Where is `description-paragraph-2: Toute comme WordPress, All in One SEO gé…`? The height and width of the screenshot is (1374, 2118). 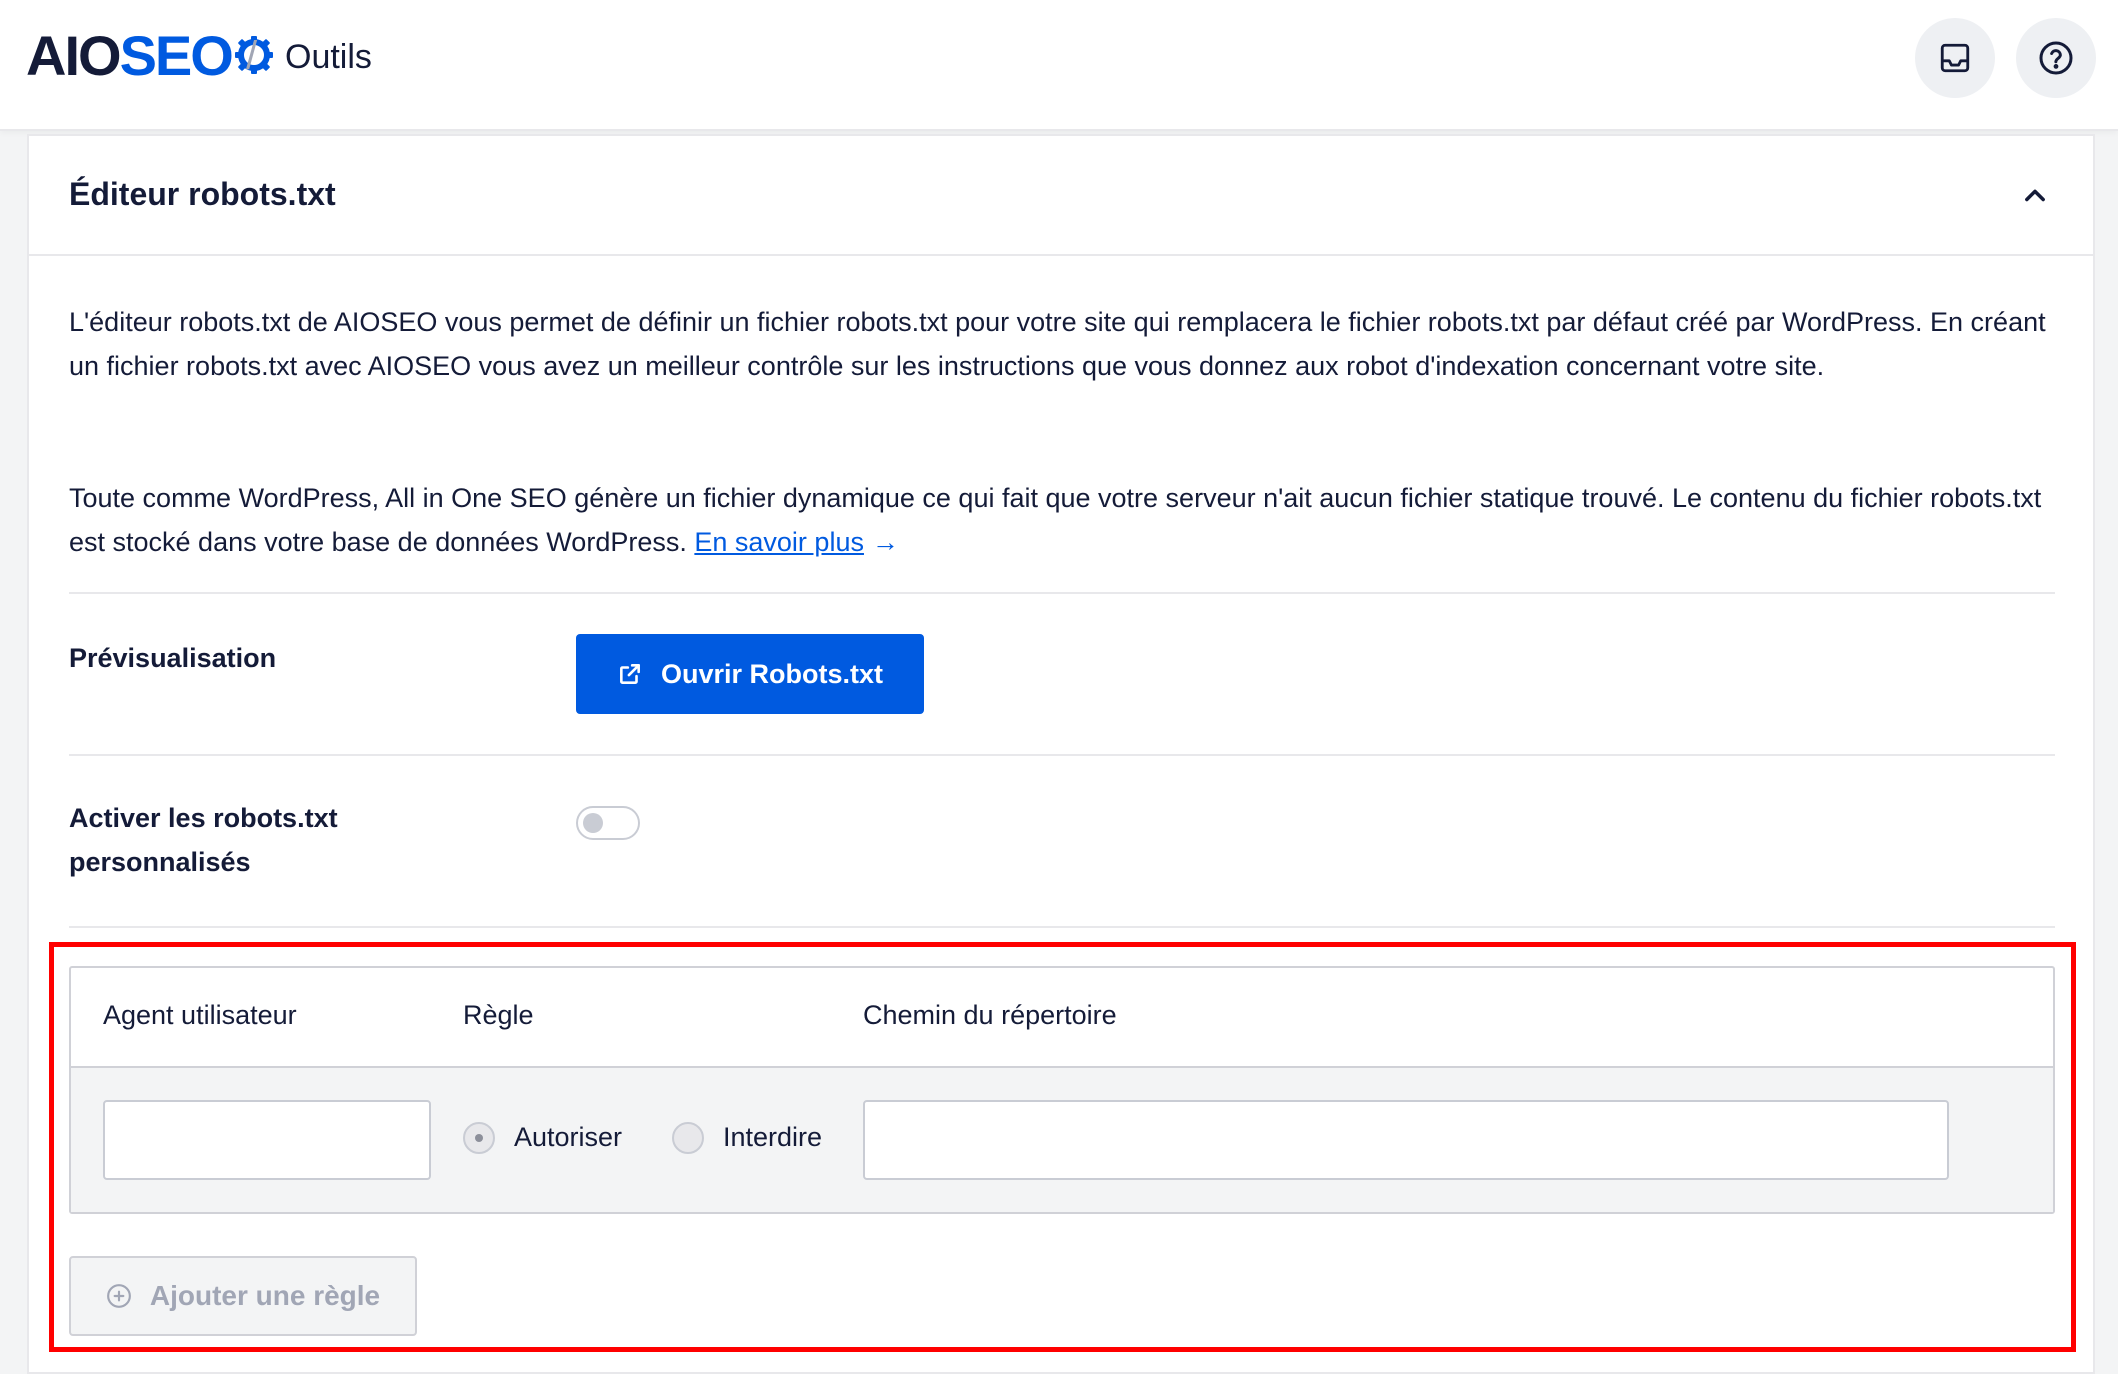 description-paragraph-2: Toute comme WordPress, All in One SEO gé… is located at coordinates (1064, 520).